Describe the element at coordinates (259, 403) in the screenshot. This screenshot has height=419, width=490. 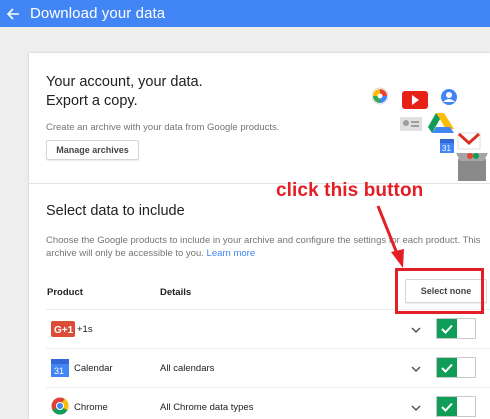
I see `product-row: Chrome All Chrome data types` at that location.